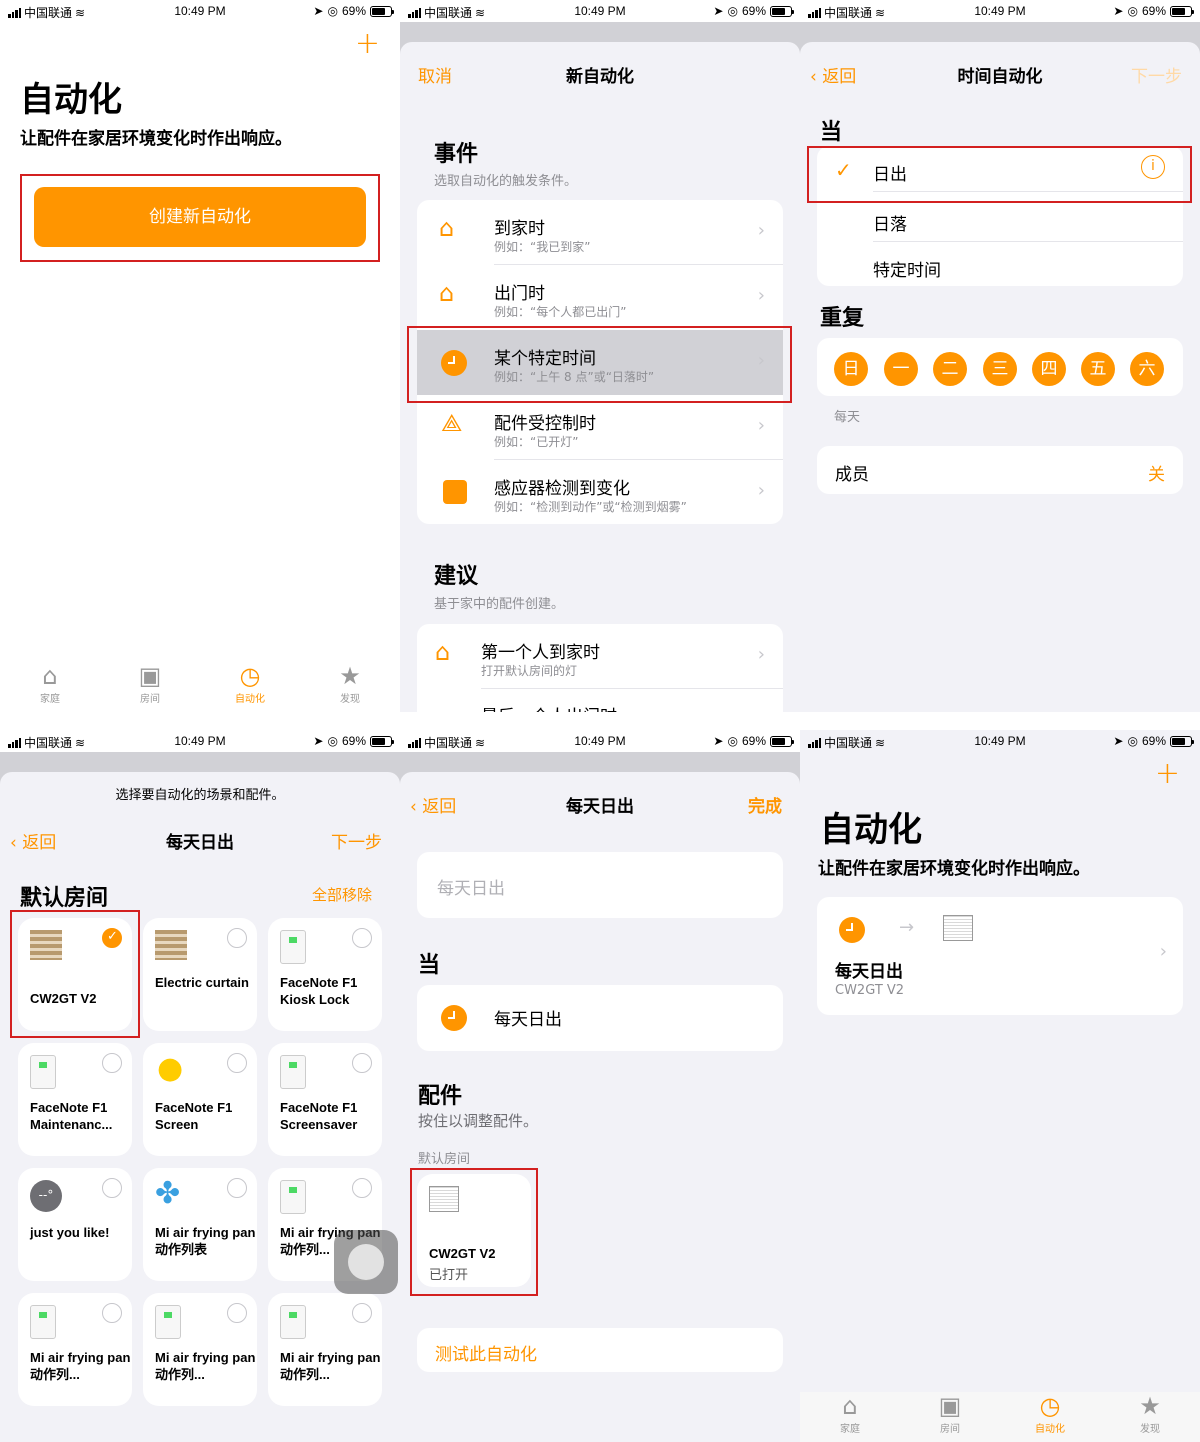 This screenshot has width=1200, height=1442. What do you see at coordinates (765, 804) in the screenshot?
I see `done-button: 完成` at bounding box center [765, 804].